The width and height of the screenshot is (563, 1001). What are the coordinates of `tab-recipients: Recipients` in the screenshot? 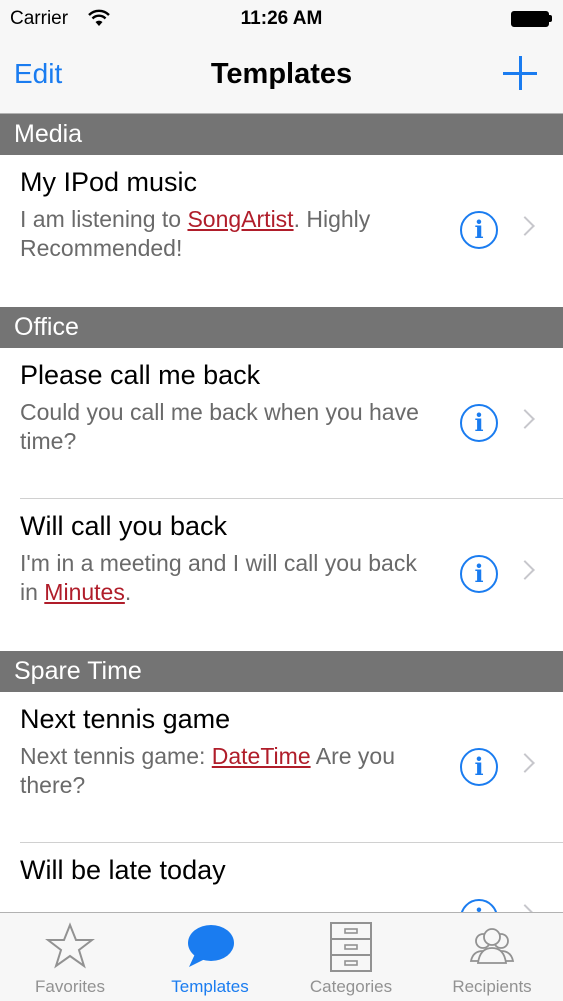 It's located at (492, 957).